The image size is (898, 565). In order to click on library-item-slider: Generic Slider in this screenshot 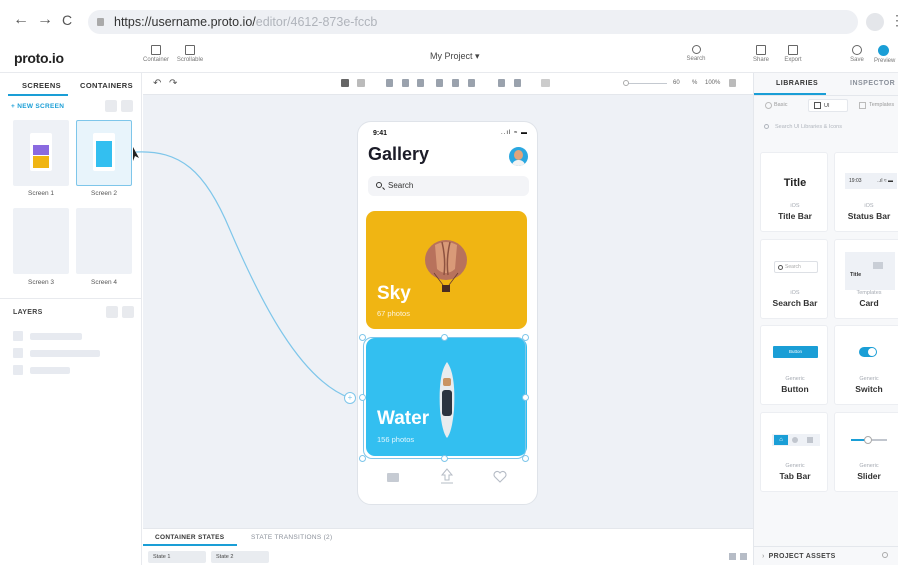, I will do `click(866, 452)`.